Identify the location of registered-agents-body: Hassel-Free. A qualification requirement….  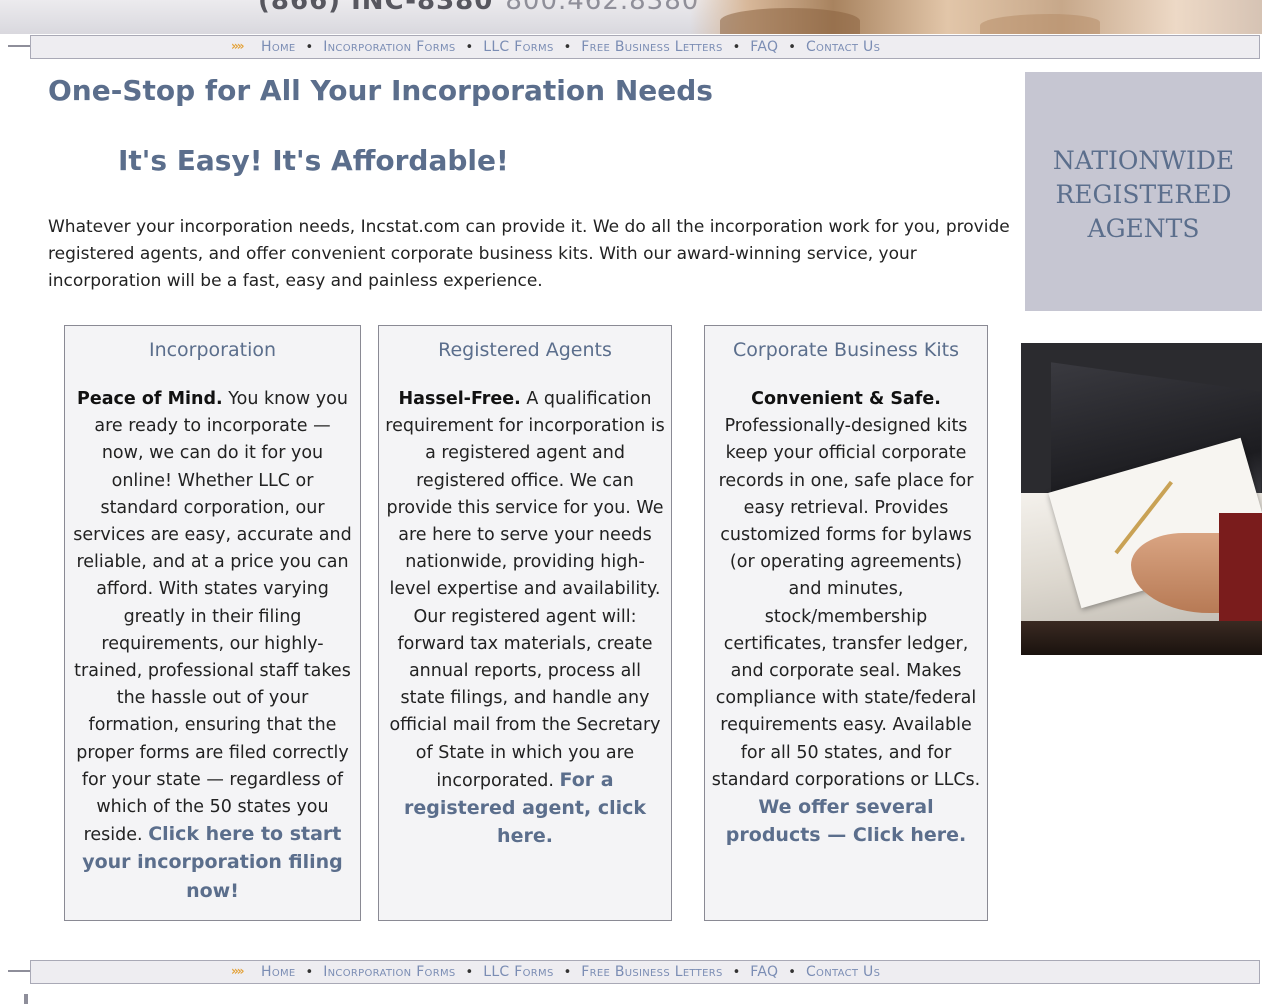
(525, 618).